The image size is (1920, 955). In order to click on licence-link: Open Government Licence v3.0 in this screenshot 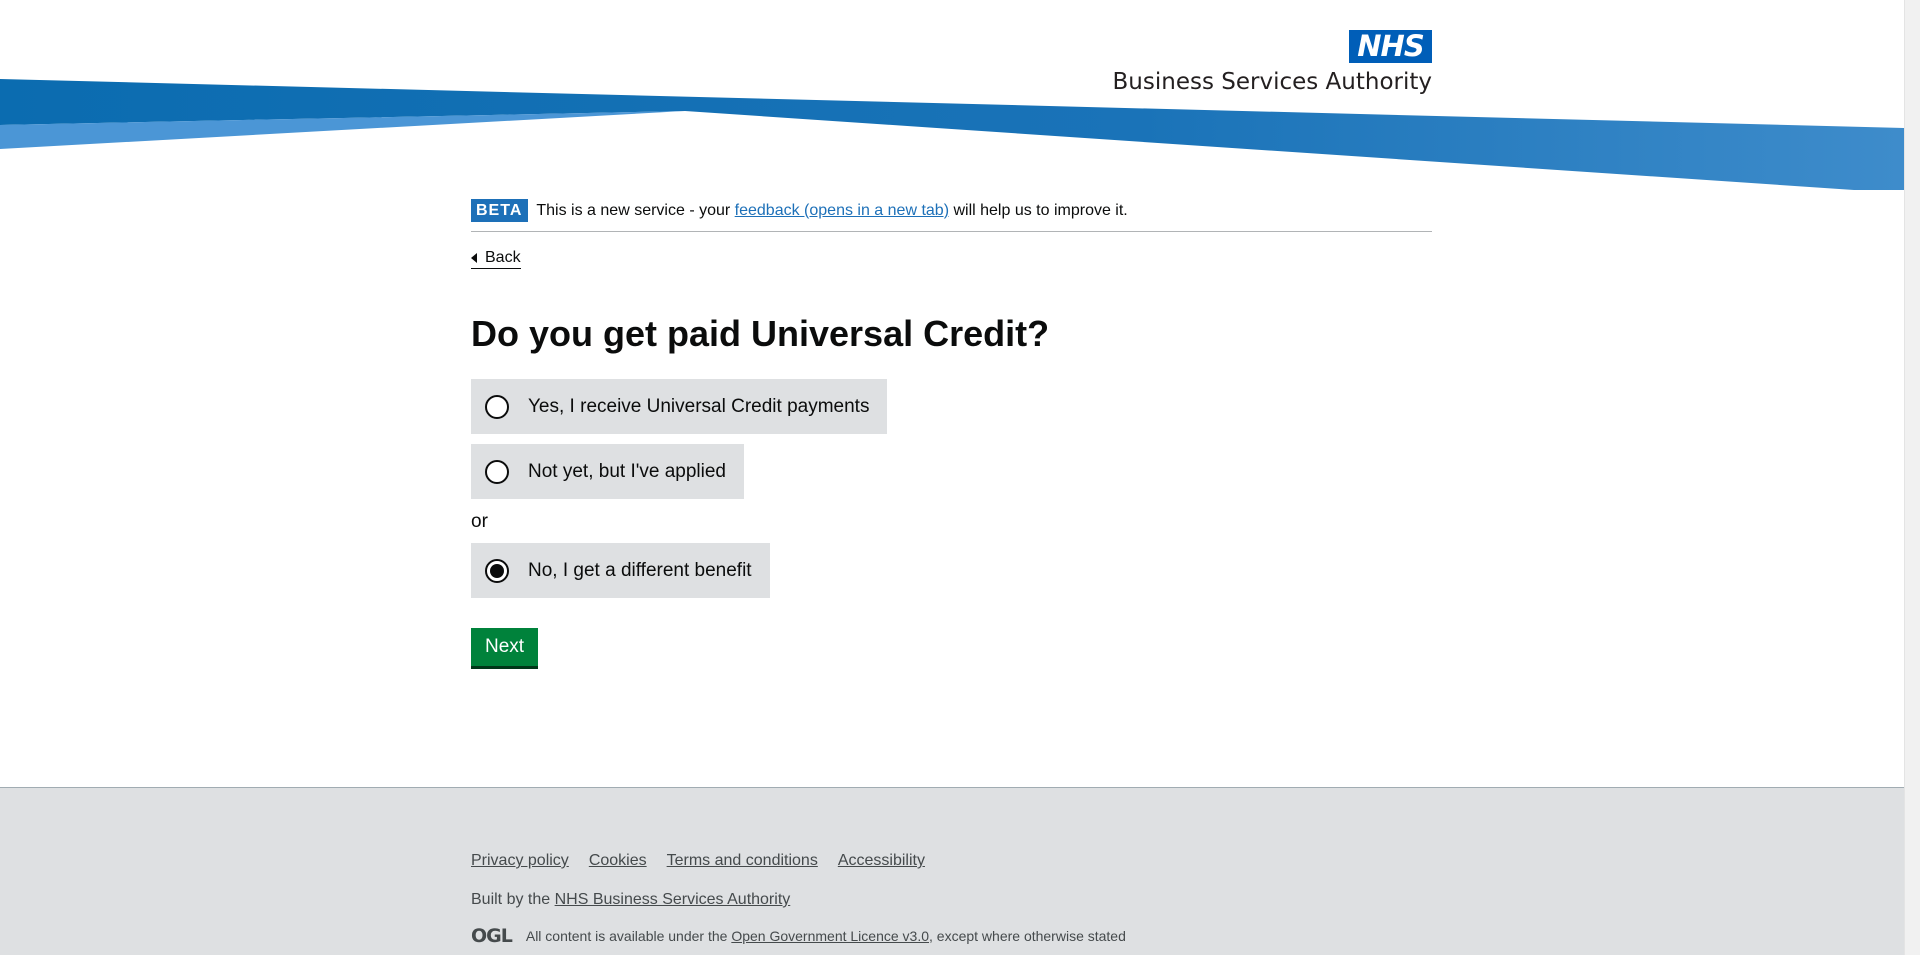, I will do `click(830, 936)`.